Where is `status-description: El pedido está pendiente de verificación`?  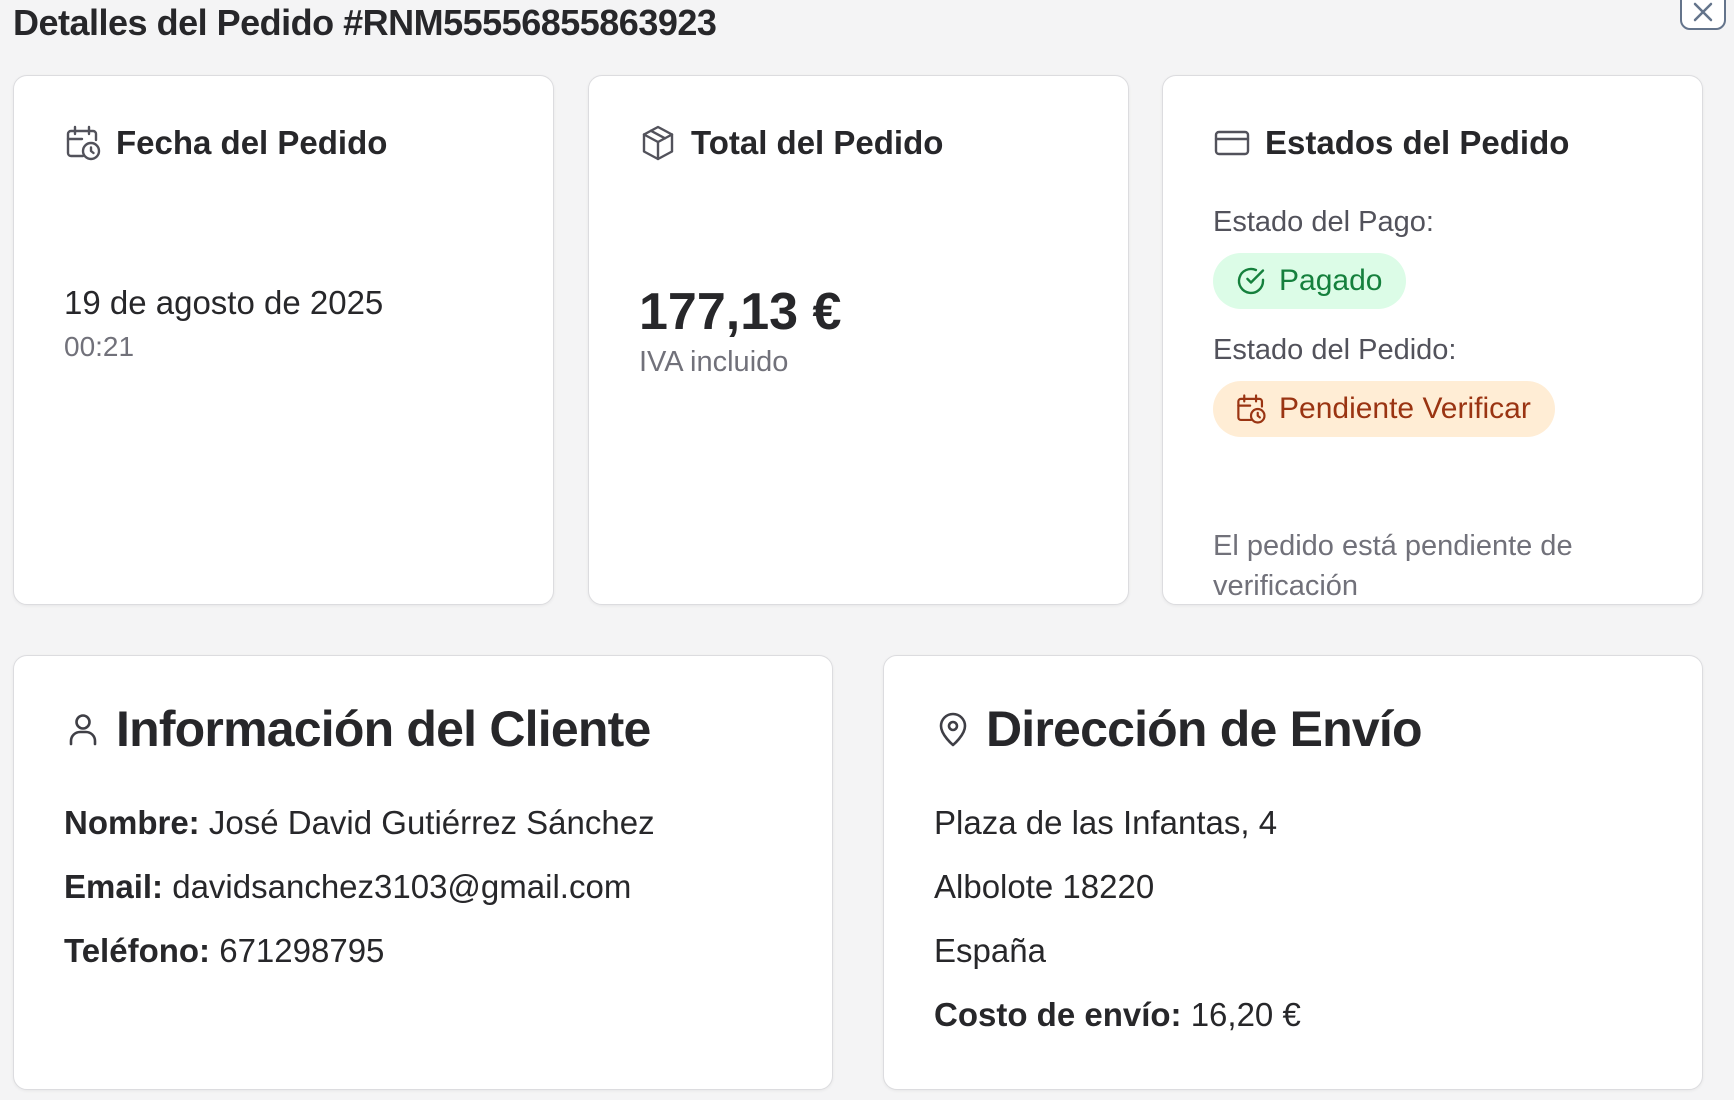
status-description: El pedido está pendiente de verificación is located at coordinates (1393, 566).